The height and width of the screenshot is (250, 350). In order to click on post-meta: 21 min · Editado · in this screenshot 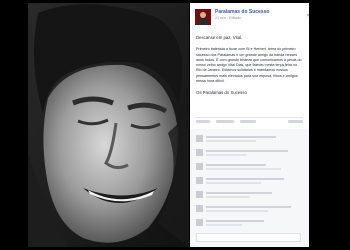, I will do `click(229, 18)`.